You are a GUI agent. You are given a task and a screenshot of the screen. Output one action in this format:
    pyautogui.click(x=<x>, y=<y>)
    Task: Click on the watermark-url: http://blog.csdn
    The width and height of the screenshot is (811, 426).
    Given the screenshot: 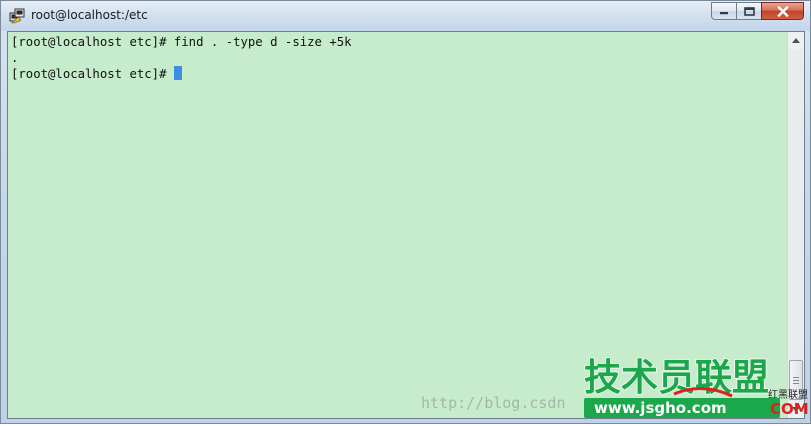 What is the action you would take?
    pyautogui.click(x=493, y=403)
    